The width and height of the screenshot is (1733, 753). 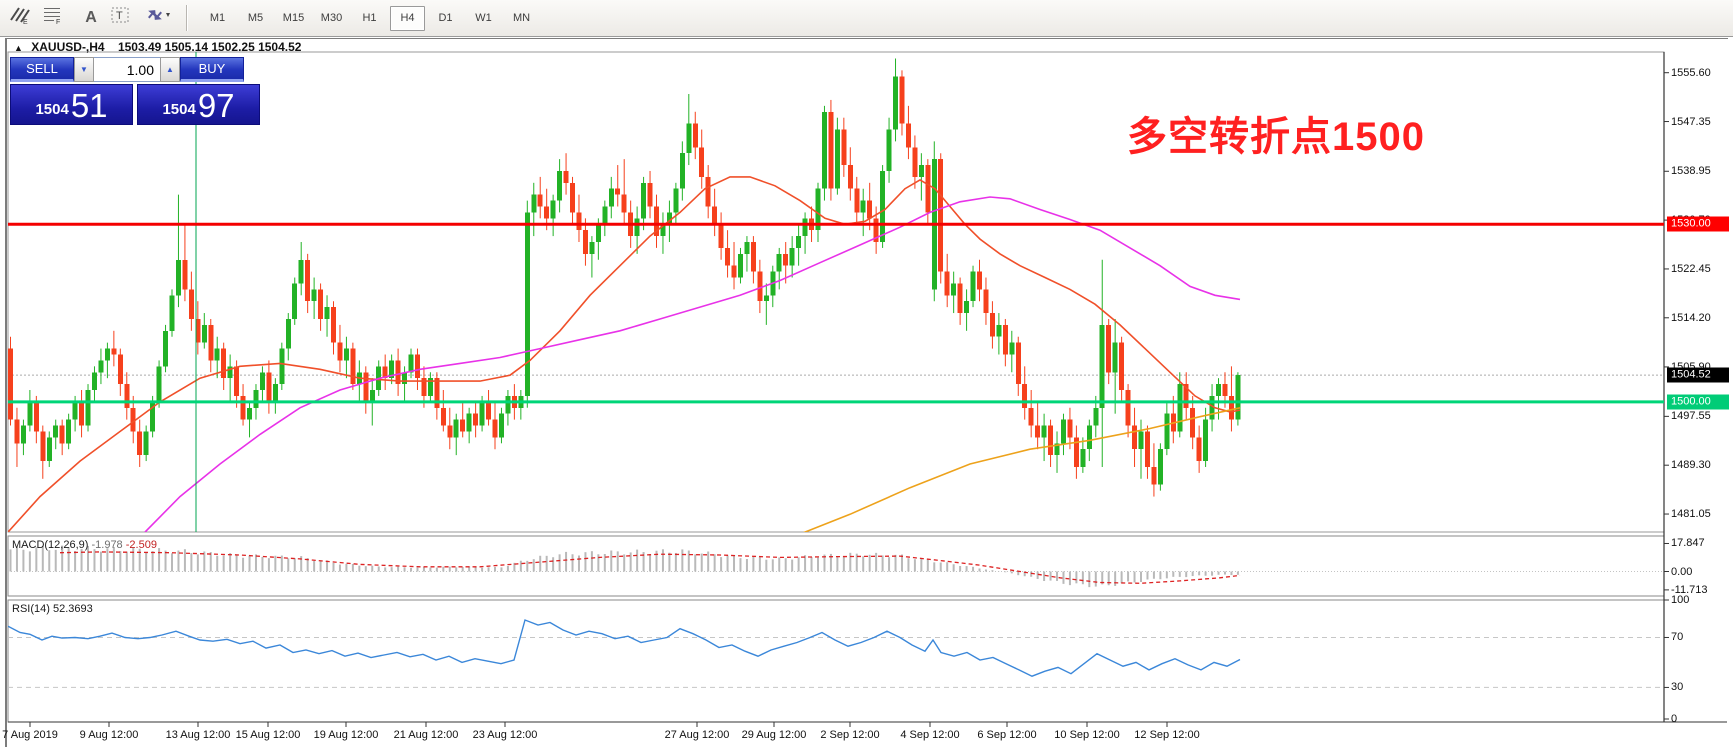 What do you see at coordinates (216, 105) in the screenshot?
I see `ask-price-big: 97` at bounding box center [216, 105].